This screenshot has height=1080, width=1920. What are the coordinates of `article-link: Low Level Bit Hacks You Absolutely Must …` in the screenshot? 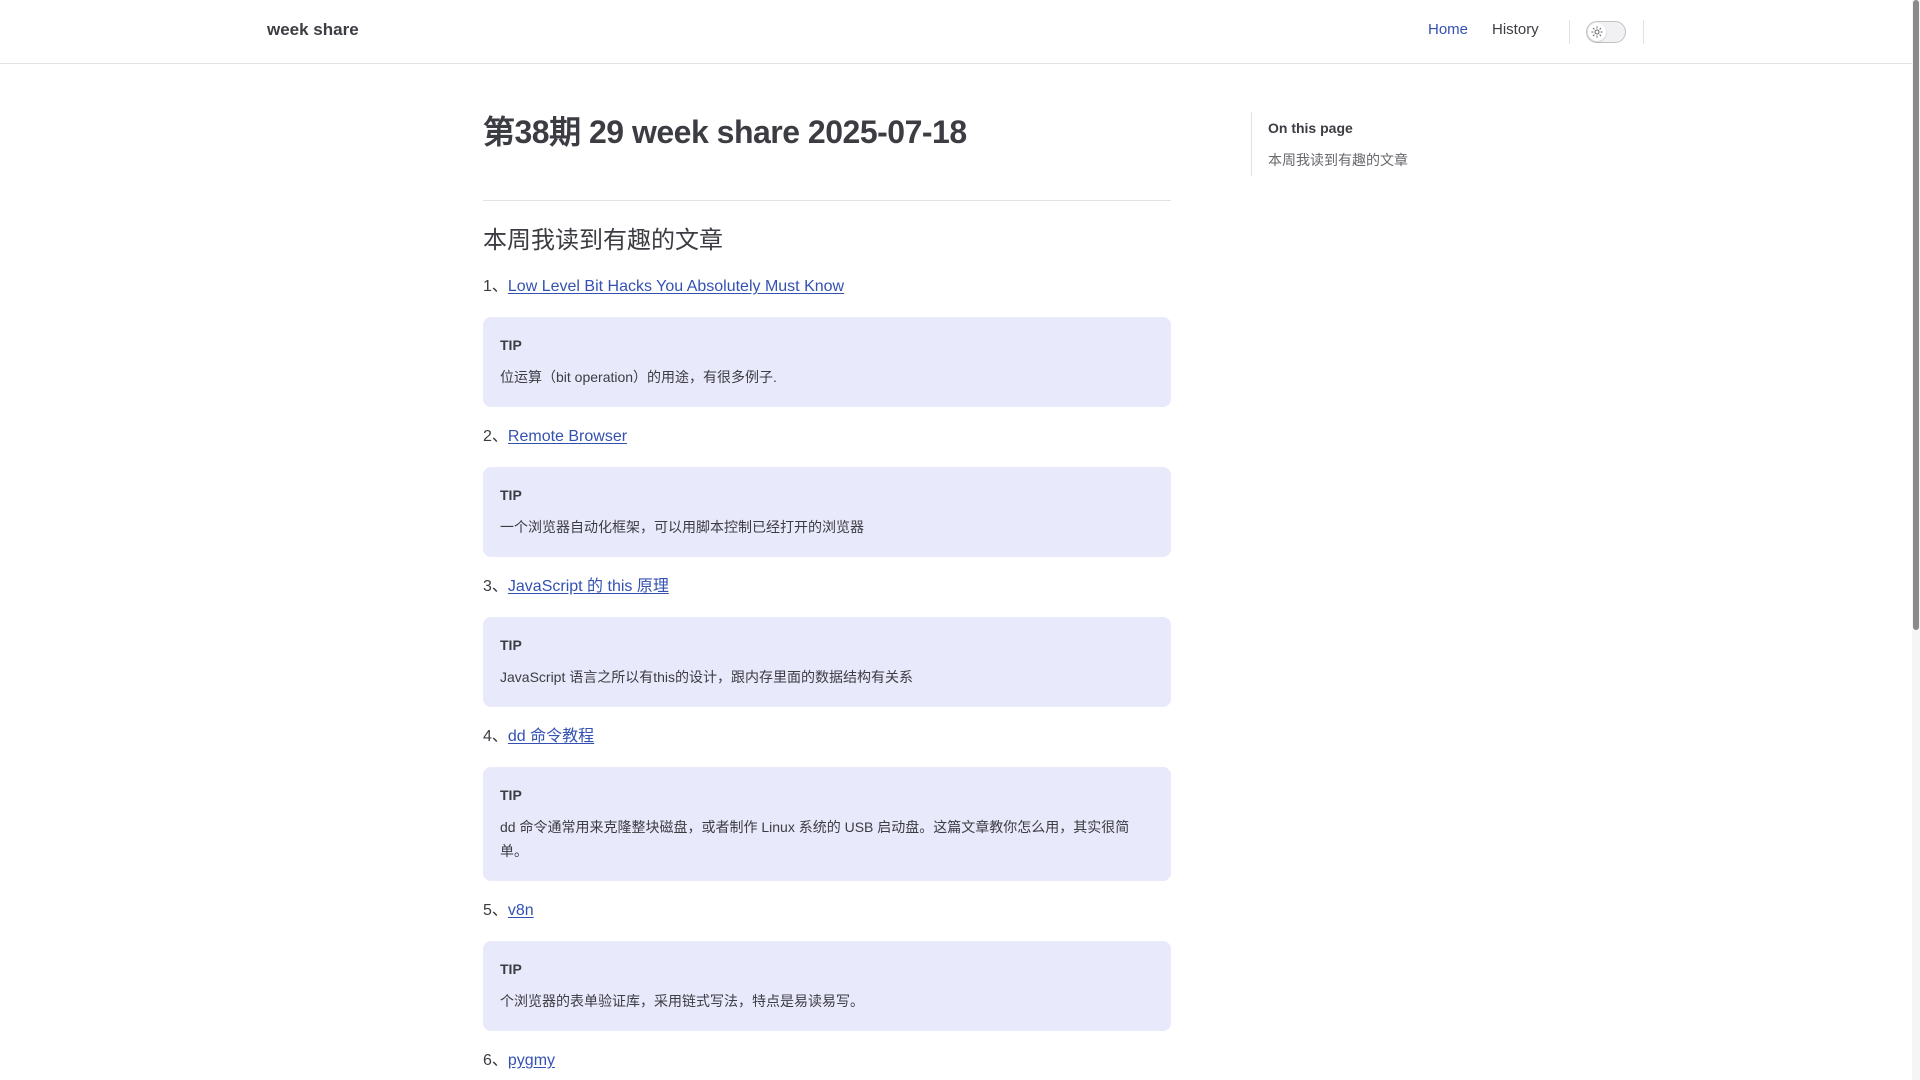 It's located at (676, 286).